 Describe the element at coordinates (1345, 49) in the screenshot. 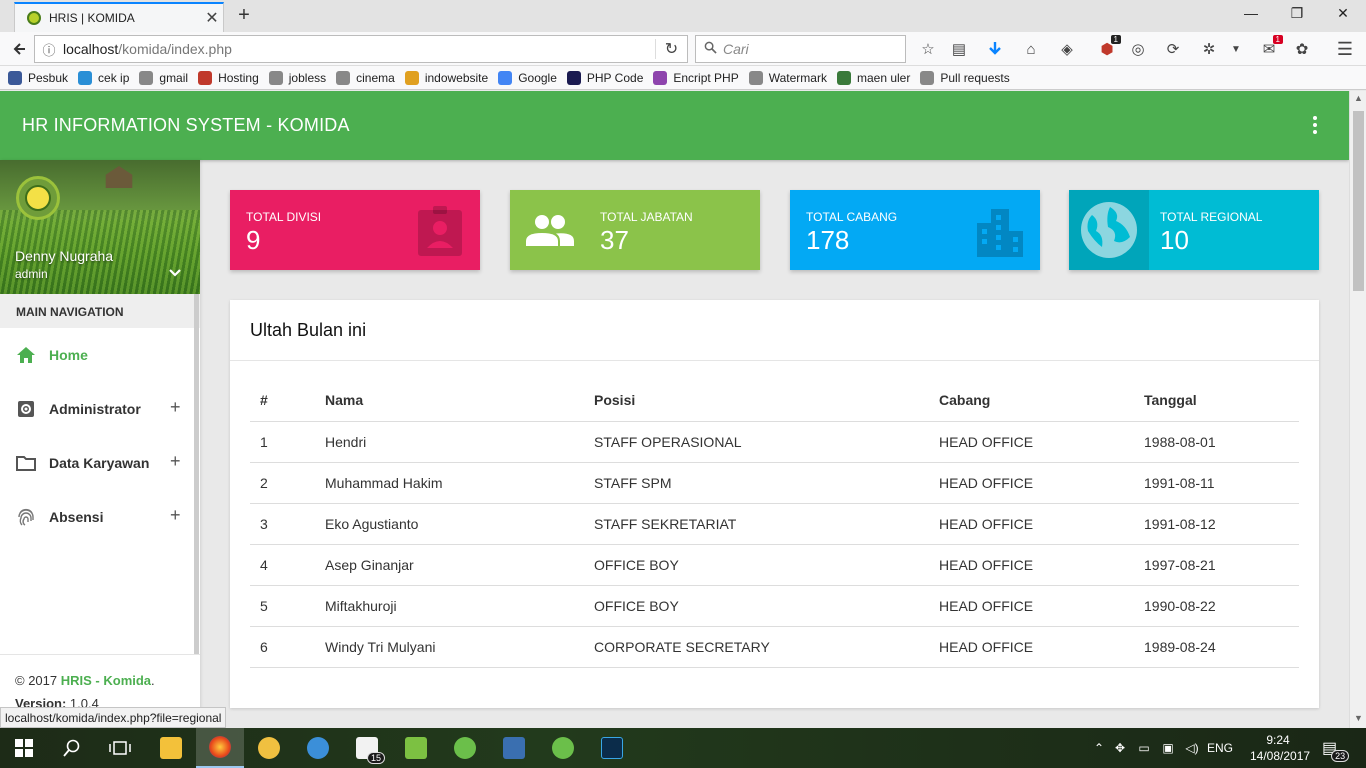

I see `menu-hamburger-icon: ☰` at that location.